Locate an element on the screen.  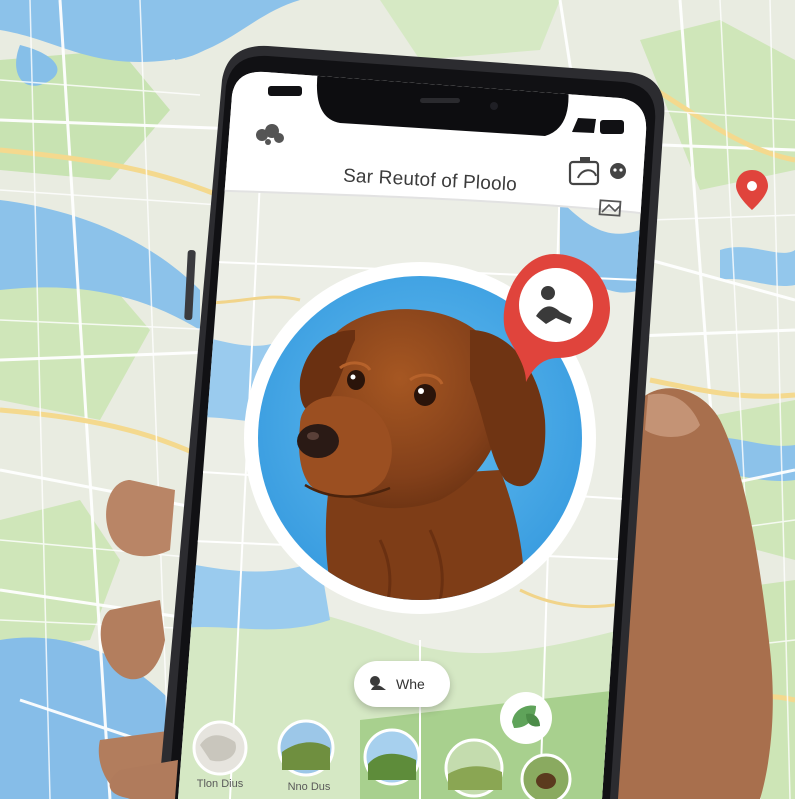
pet-filter-button: Whe is located at coordinates (402, 684).